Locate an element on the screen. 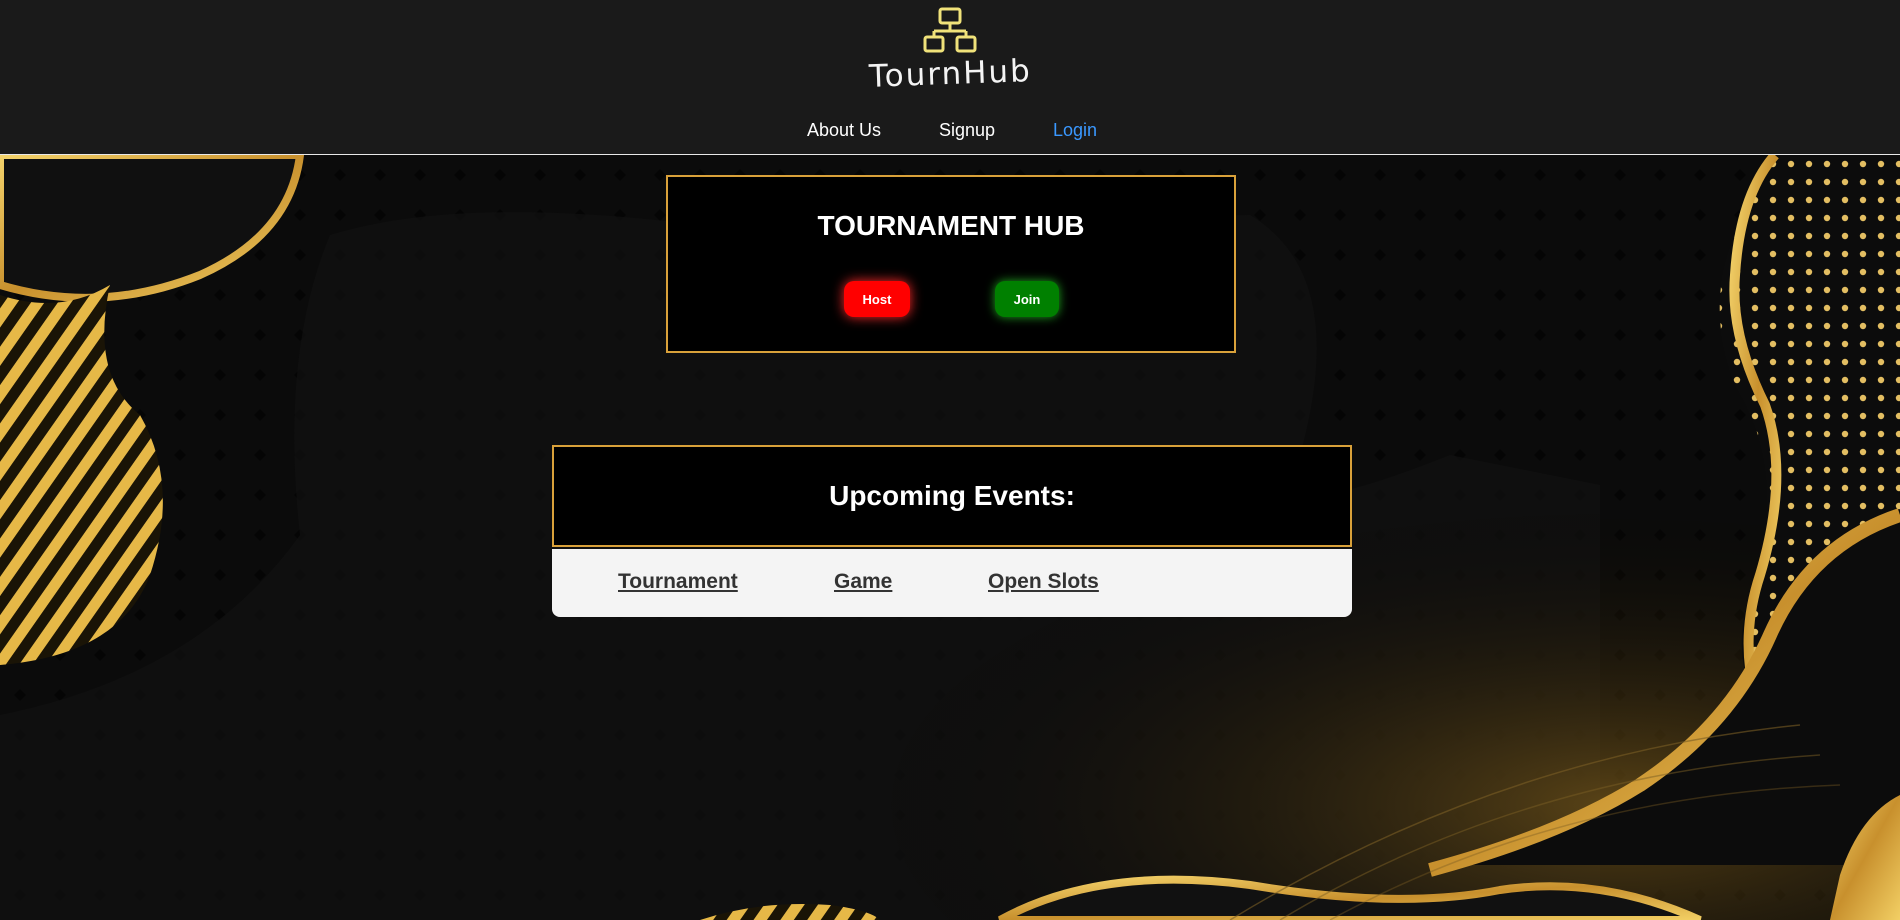 This screenshot has height=920, width=1900. upcoming-events-header: Upcoming Events: is located at coordinates (952, 496).